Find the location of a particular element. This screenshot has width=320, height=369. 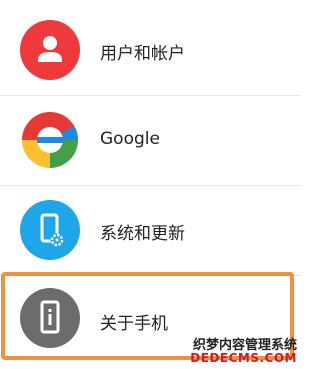

settings-item-label: 系统和更新 is located at coordinates (142, 234).